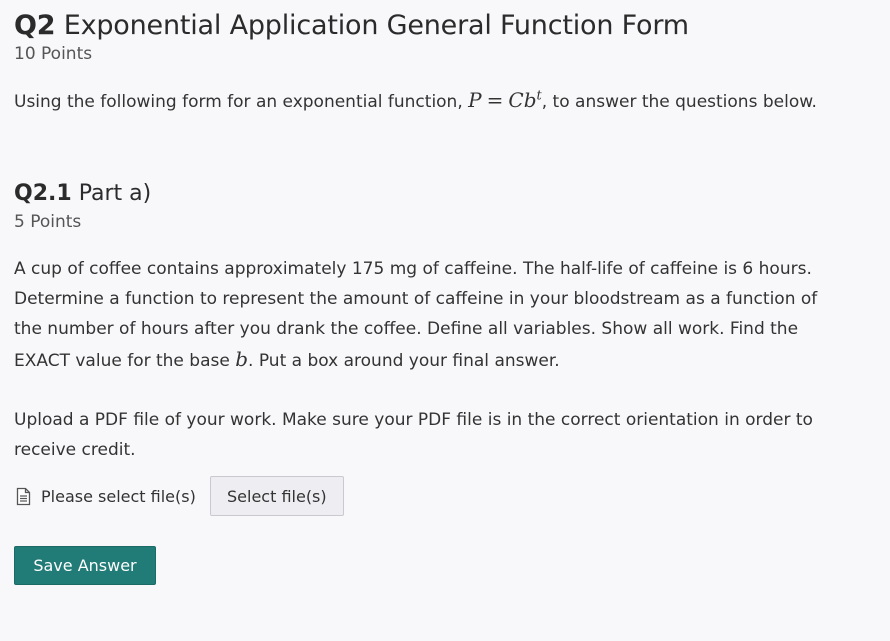  Describe the element at coordinates (530, 100) in the screenshot. I see `formula-base: b` at that location.